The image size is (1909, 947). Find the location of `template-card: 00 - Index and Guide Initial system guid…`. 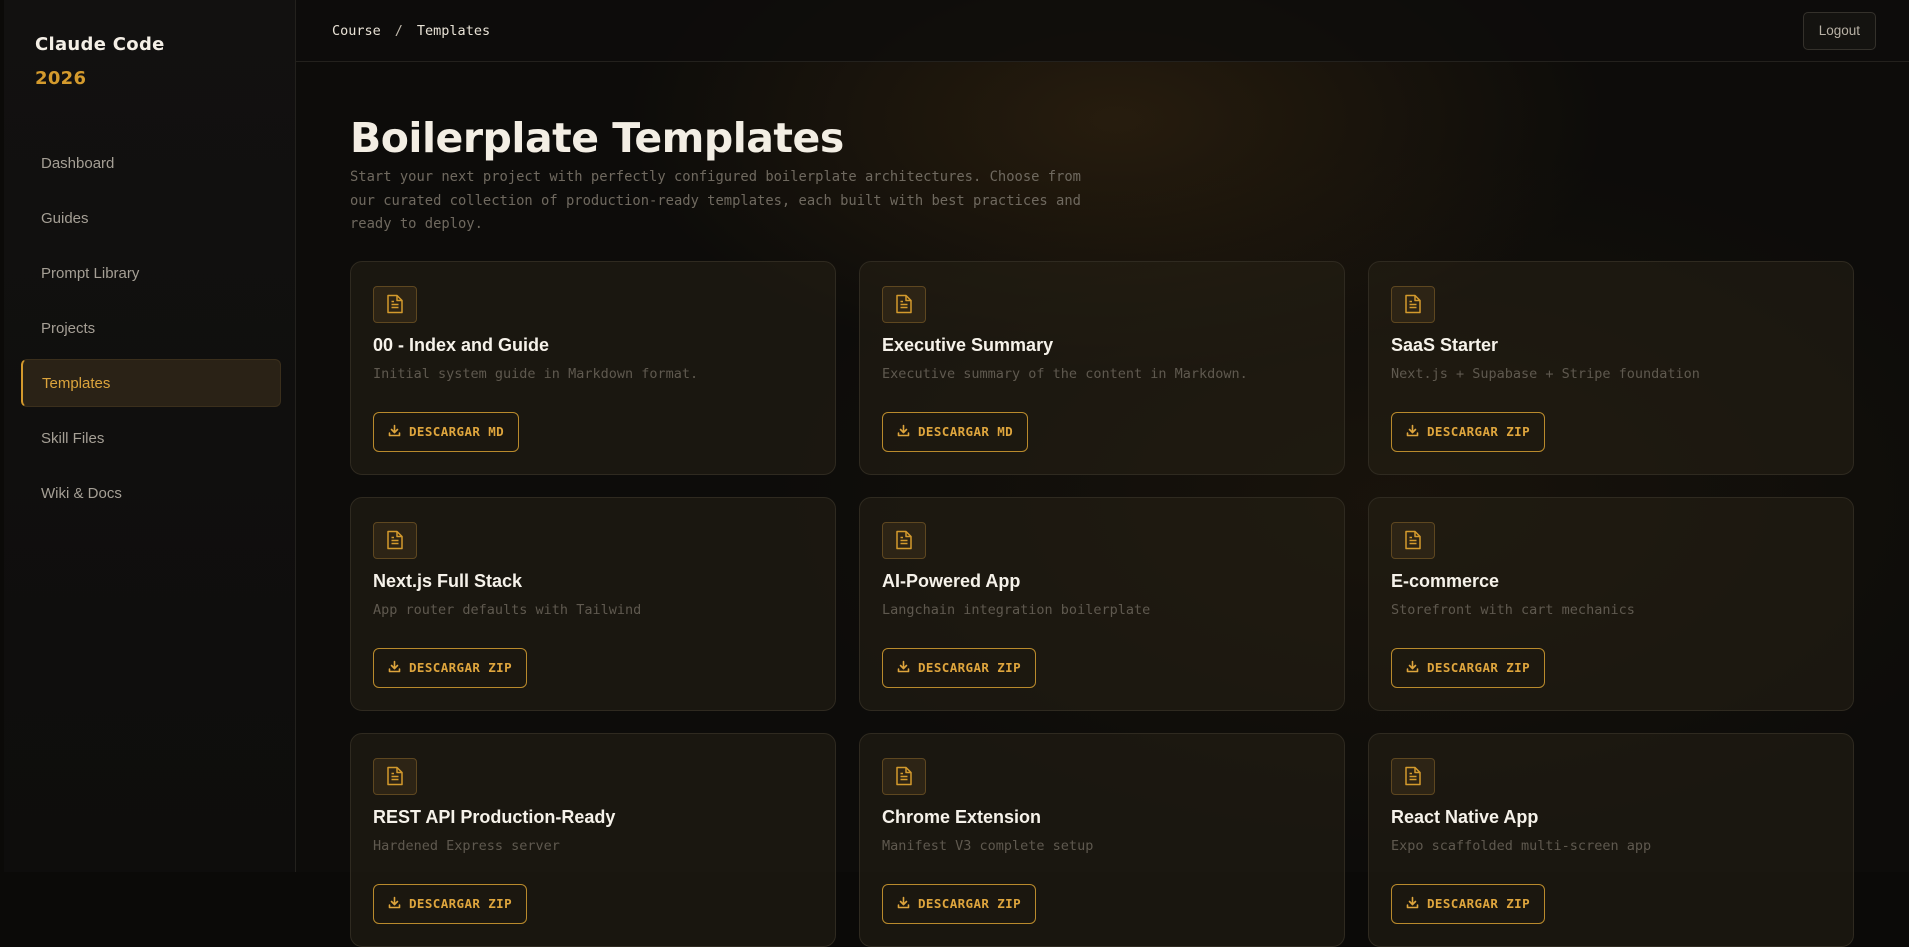

template-card: 00 - Index and Guide Initial system guid… is located at coordinates (593, 367).